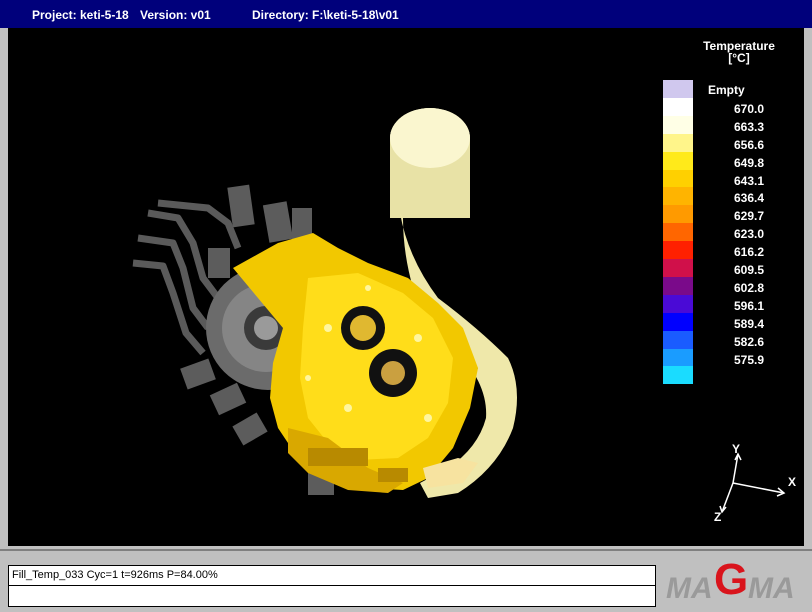 Image resolution: width=812 pixels, height=612 pixels. I want to click on legend-value: 596.1, so click(748, 305).